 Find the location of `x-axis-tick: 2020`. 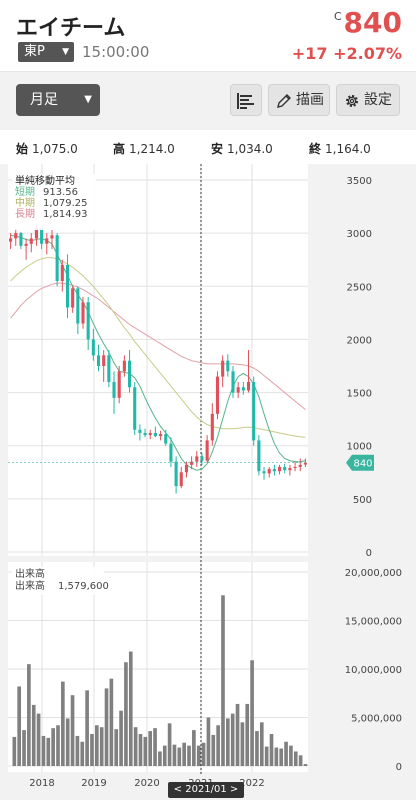

x-axis-tick: 2020 is located at coordinates (146, 783).